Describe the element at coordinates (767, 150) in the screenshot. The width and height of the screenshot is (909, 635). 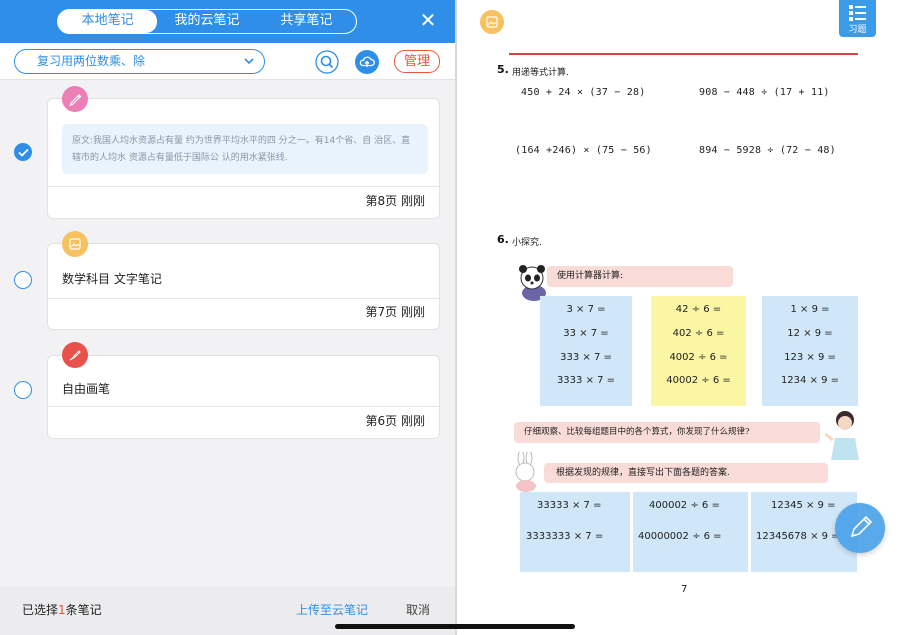
I see `equation: 894 − 5928 ÷ (72 − 48)` at that location.